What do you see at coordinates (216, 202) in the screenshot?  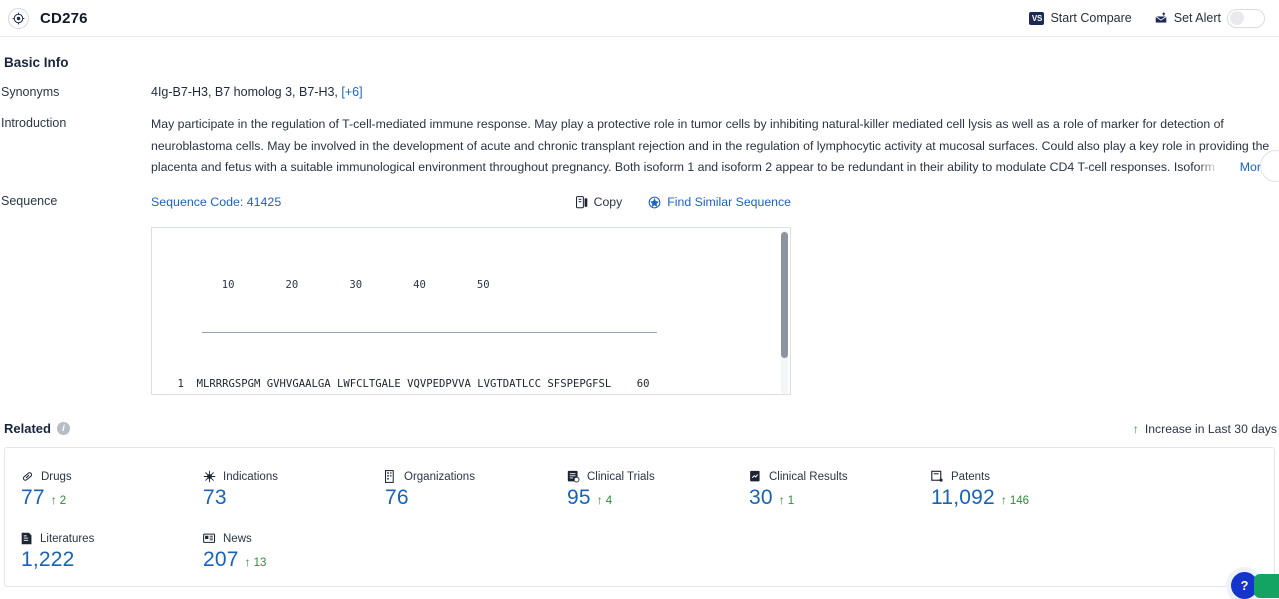 I see `sequence-code-link: Sequence Code: 41425` at bounding box center [216, 202].